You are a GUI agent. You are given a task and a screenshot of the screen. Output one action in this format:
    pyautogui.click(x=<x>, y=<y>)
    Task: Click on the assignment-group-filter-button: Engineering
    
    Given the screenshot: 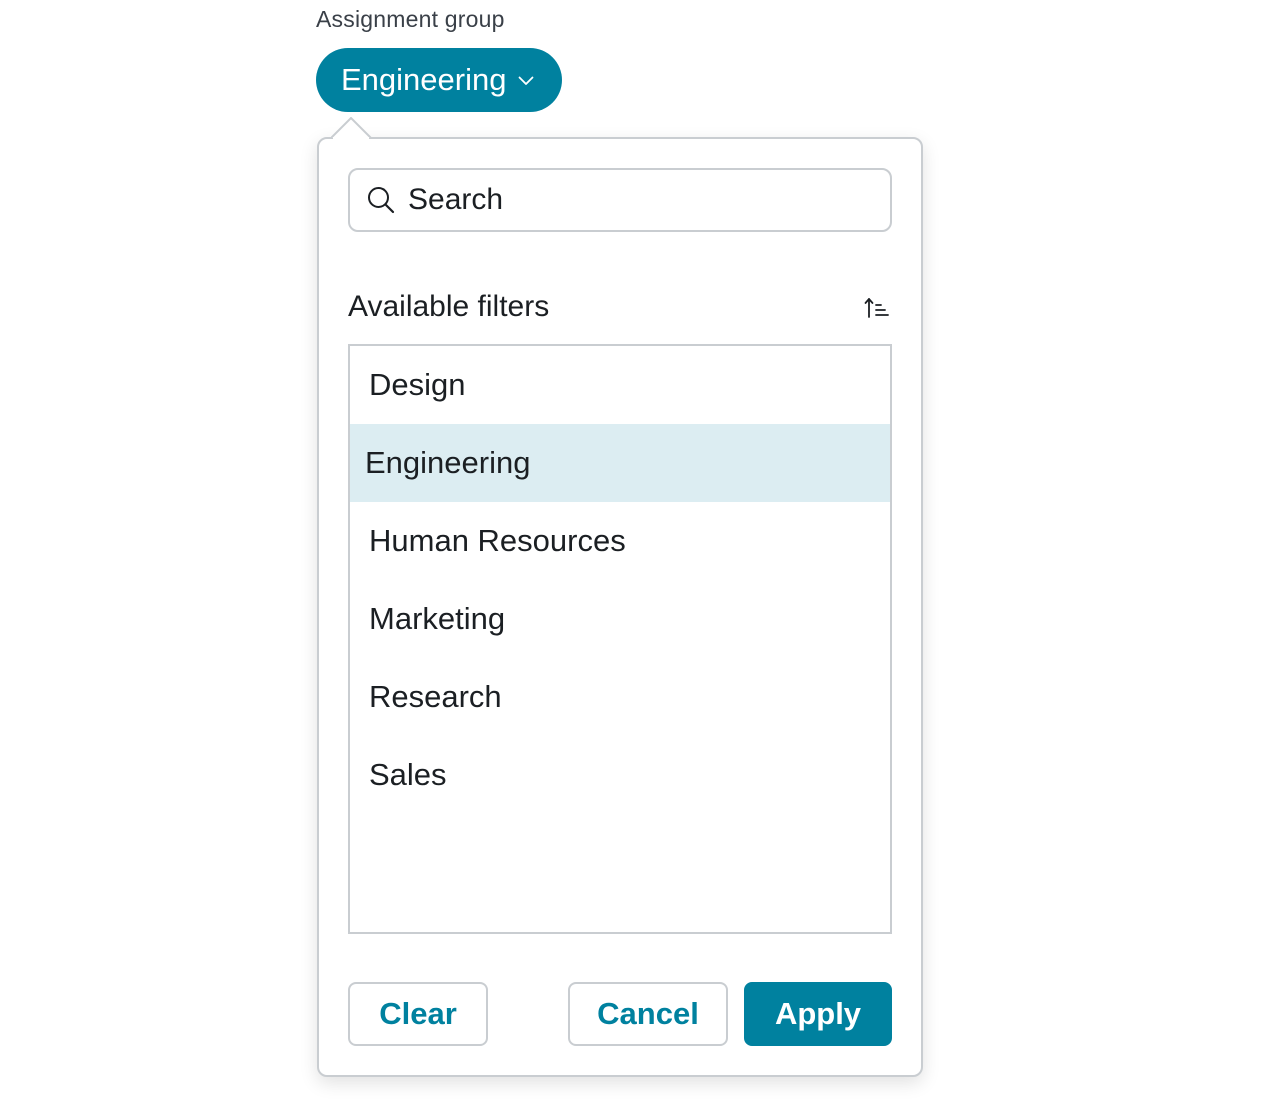 What is the action you would take?
    pyautogui.click(x=439, y=80)
    